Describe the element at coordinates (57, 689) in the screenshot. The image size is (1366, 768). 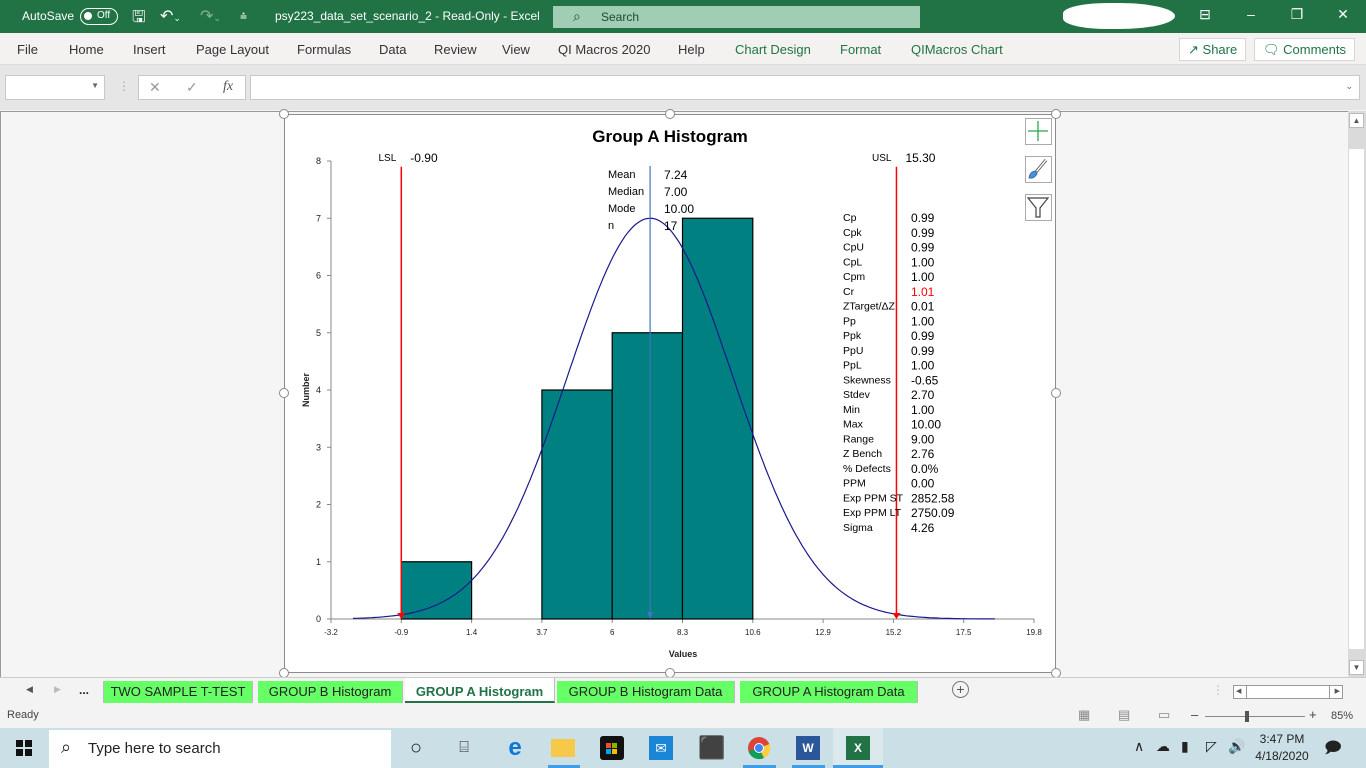
I see `next-sheet-icon: ▶` at that location.